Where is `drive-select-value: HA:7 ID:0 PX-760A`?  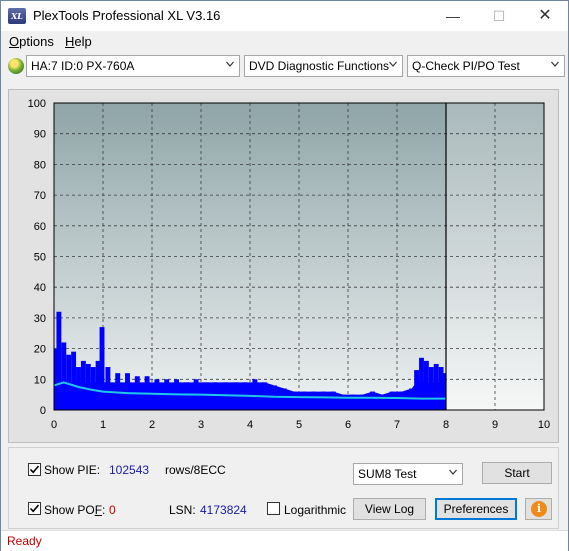 drive-select-value: HA:7 ID:0 PX-760A is located at coordinates (83, 66).